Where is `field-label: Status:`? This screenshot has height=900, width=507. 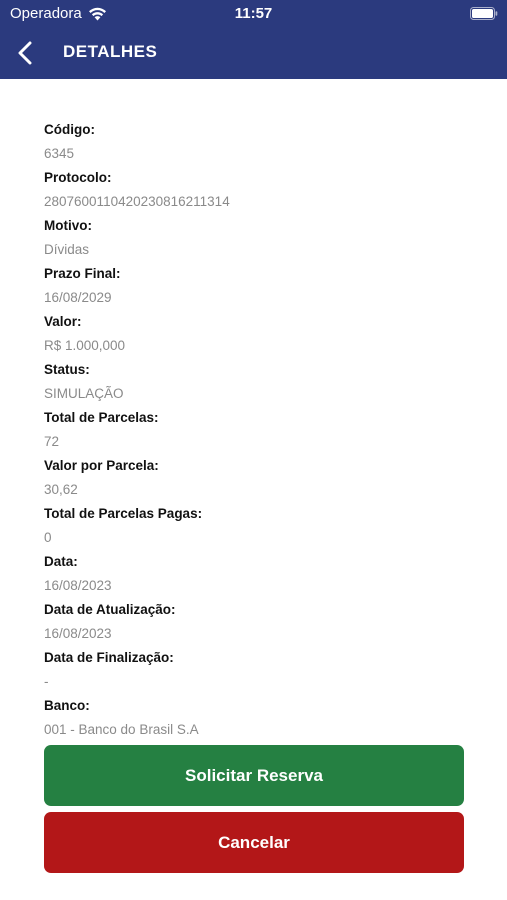
field-label: Status: is located at coordinates (67, 369).